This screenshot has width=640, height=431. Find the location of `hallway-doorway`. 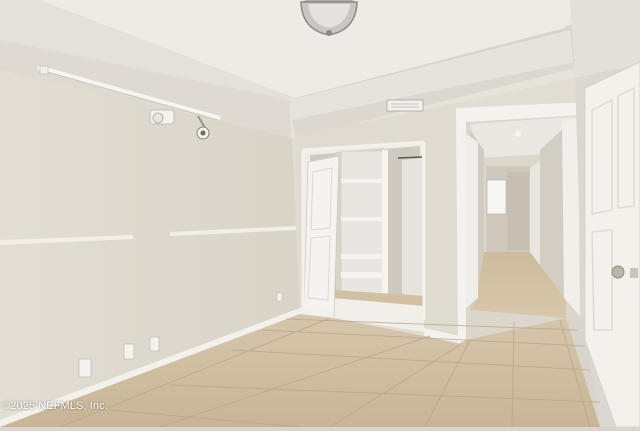

hallway-doorway is located at coordinates (522, 223).